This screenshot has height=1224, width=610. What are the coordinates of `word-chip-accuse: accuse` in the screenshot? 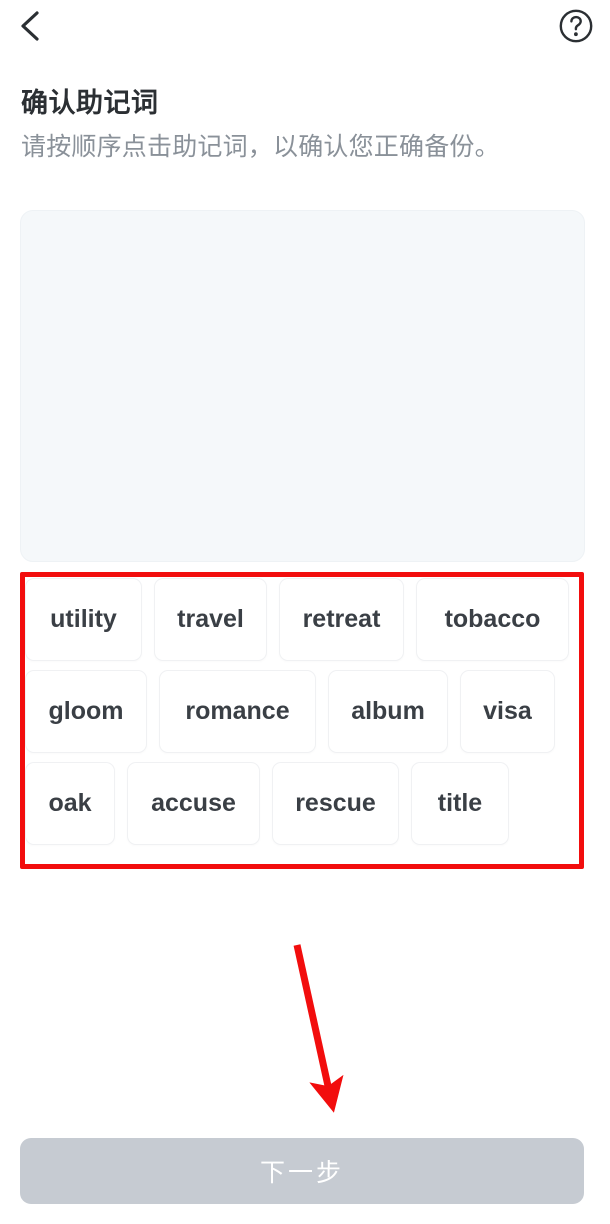 It's located at (193, 803).